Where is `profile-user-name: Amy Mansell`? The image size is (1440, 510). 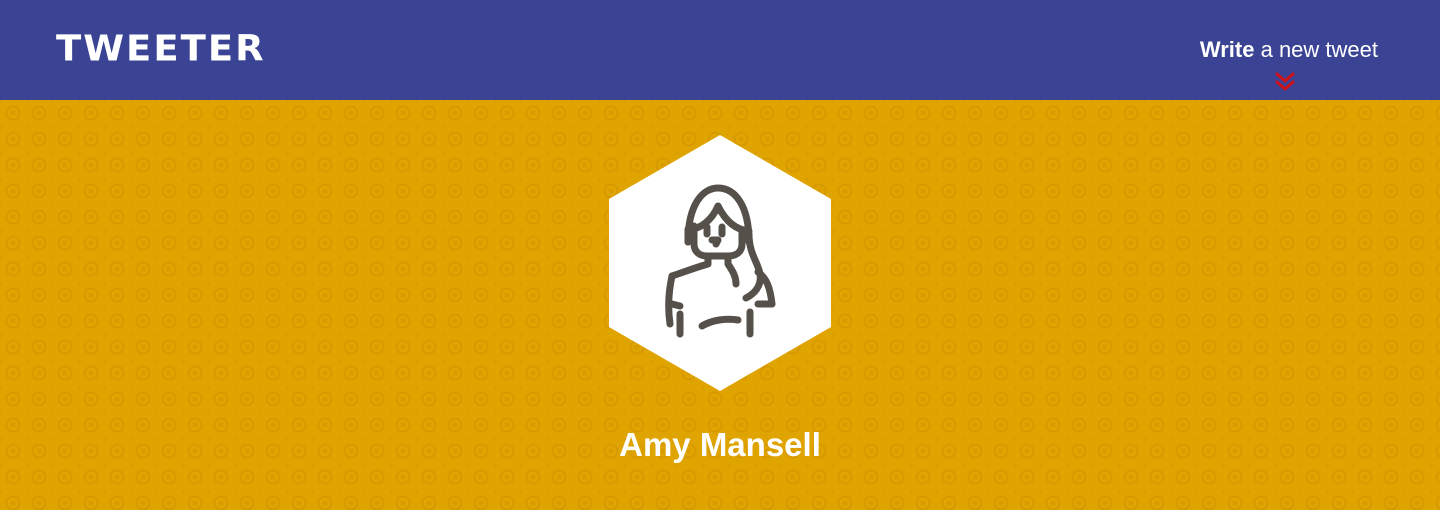 profile-user-name: Amy Mansell is located at coordinates (720, 444).